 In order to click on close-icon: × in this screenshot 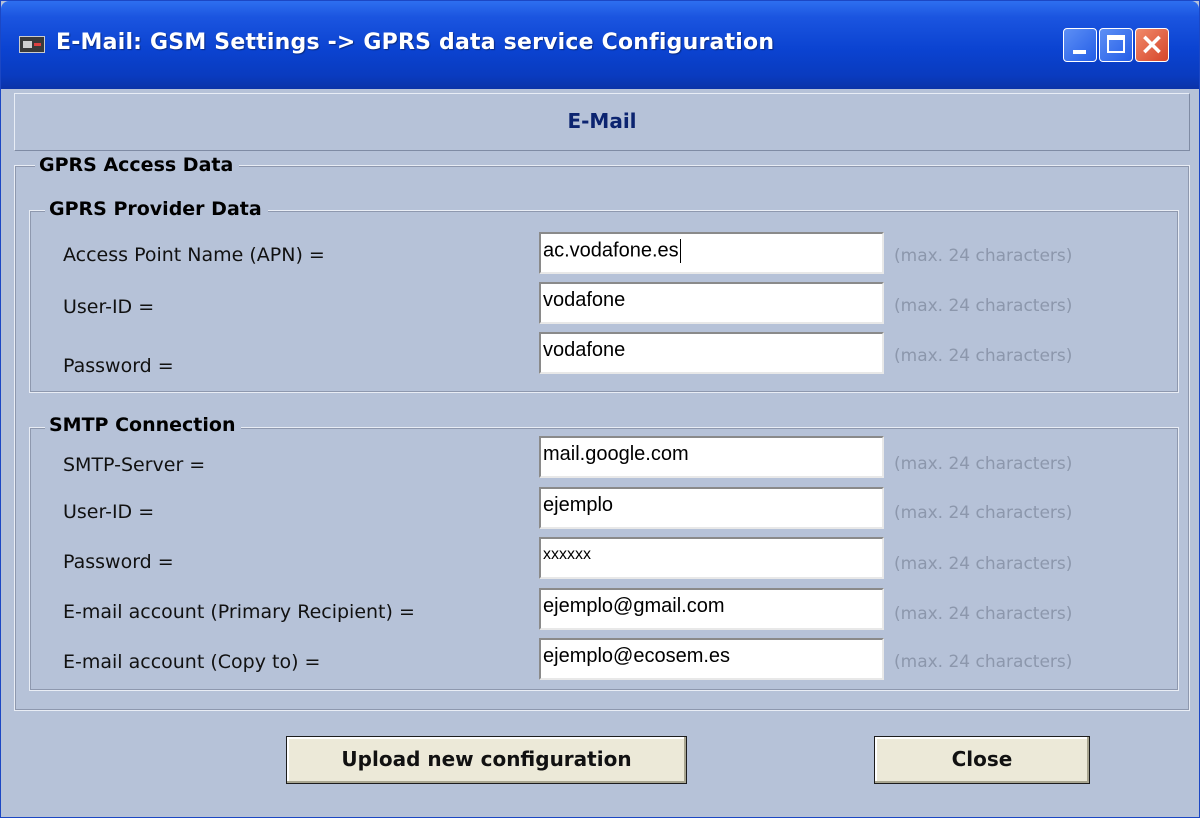, I will do `click(1152, 44)`.